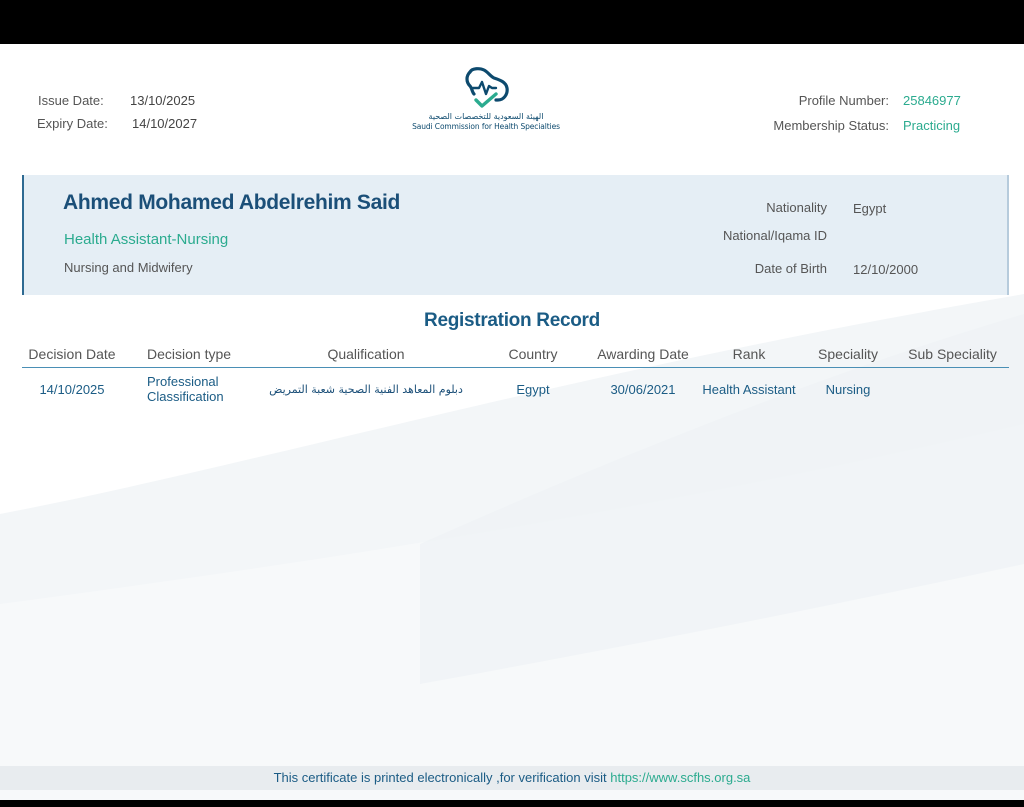 The image size is (1024, 807). I want to click on national-id-label: National/Iqama ID, so click(774, 235).